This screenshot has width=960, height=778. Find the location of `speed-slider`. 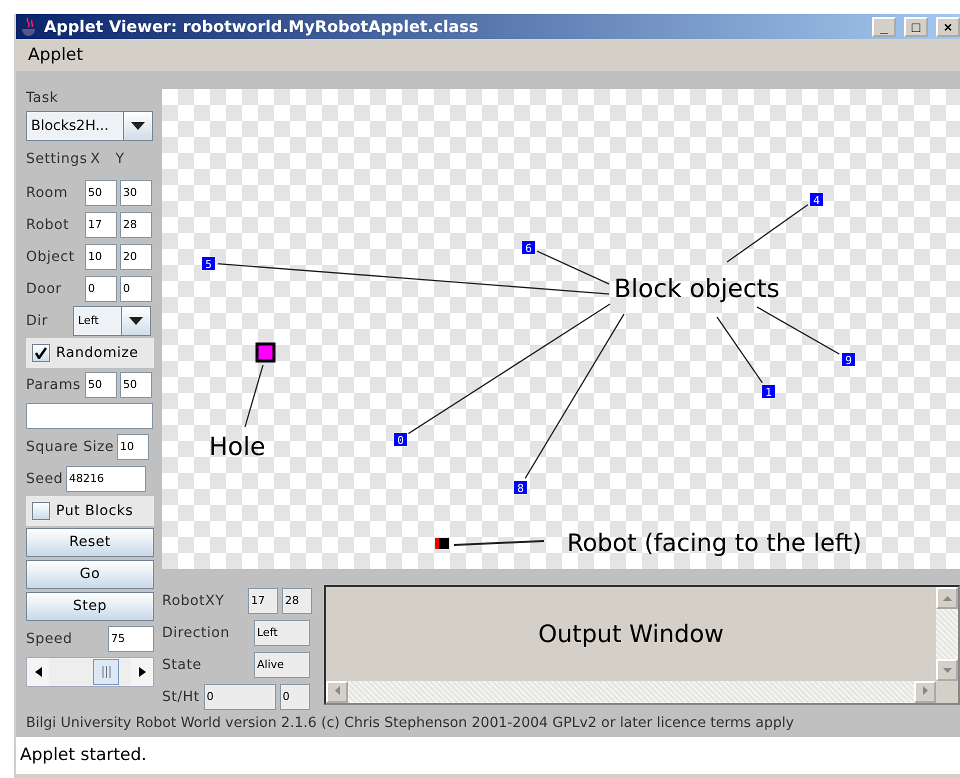

speed-slider is located at coordinates (90, 671).